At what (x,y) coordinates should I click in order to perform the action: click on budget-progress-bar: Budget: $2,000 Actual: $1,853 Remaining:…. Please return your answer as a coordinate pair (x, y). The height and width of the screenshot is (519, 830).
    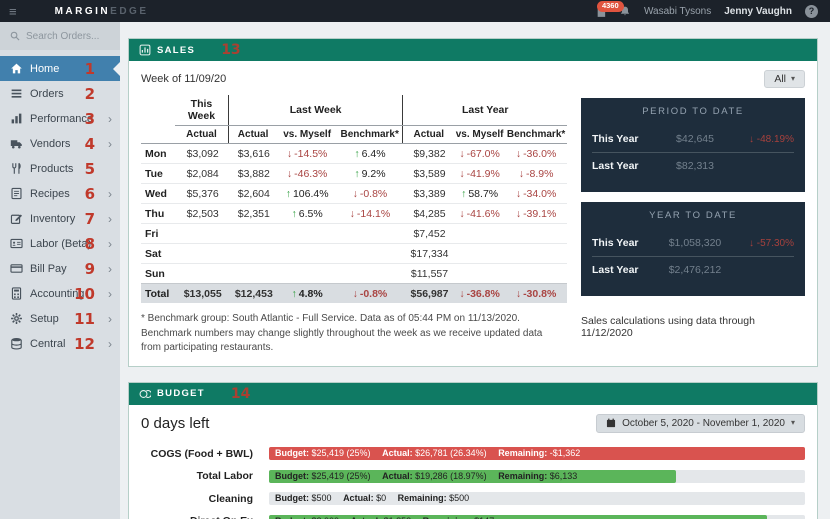
    Looking at the image, I should click on (537, 516).